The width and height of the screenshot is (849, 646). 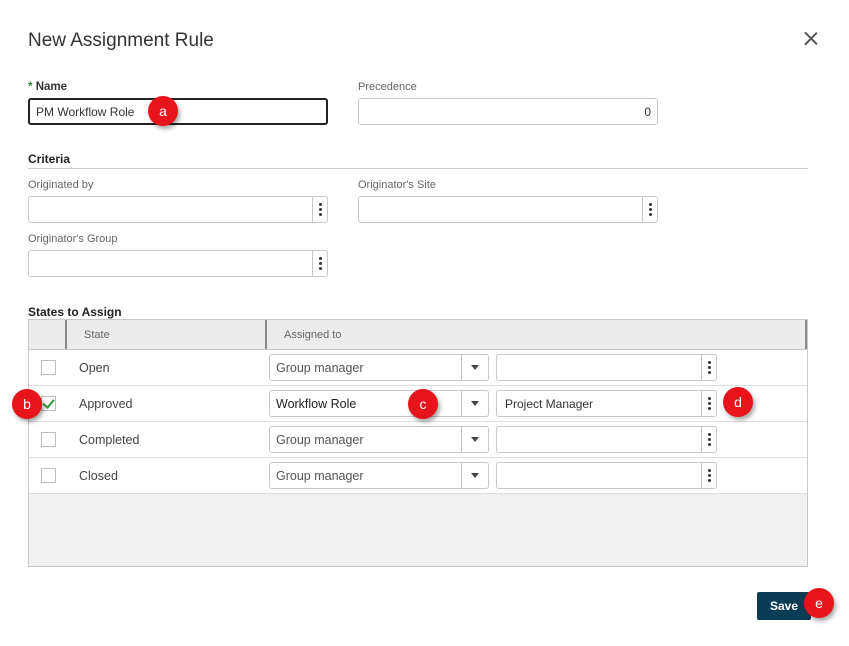 What do you see at coordinates (106, 403) in the screenshot?
I see `state-label: Approved` at bounding box center [106, 403].